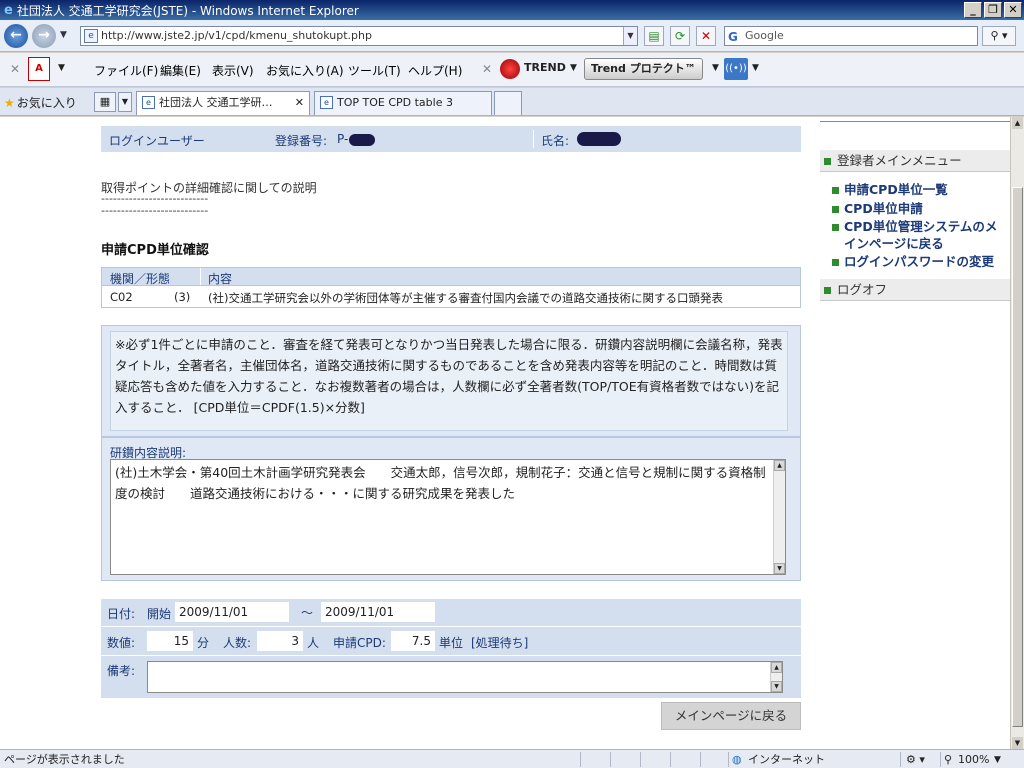 The width and height of the screenshot is (1024, 768). I want to click on cpd-value-field: 7.5, so click(413, 641).